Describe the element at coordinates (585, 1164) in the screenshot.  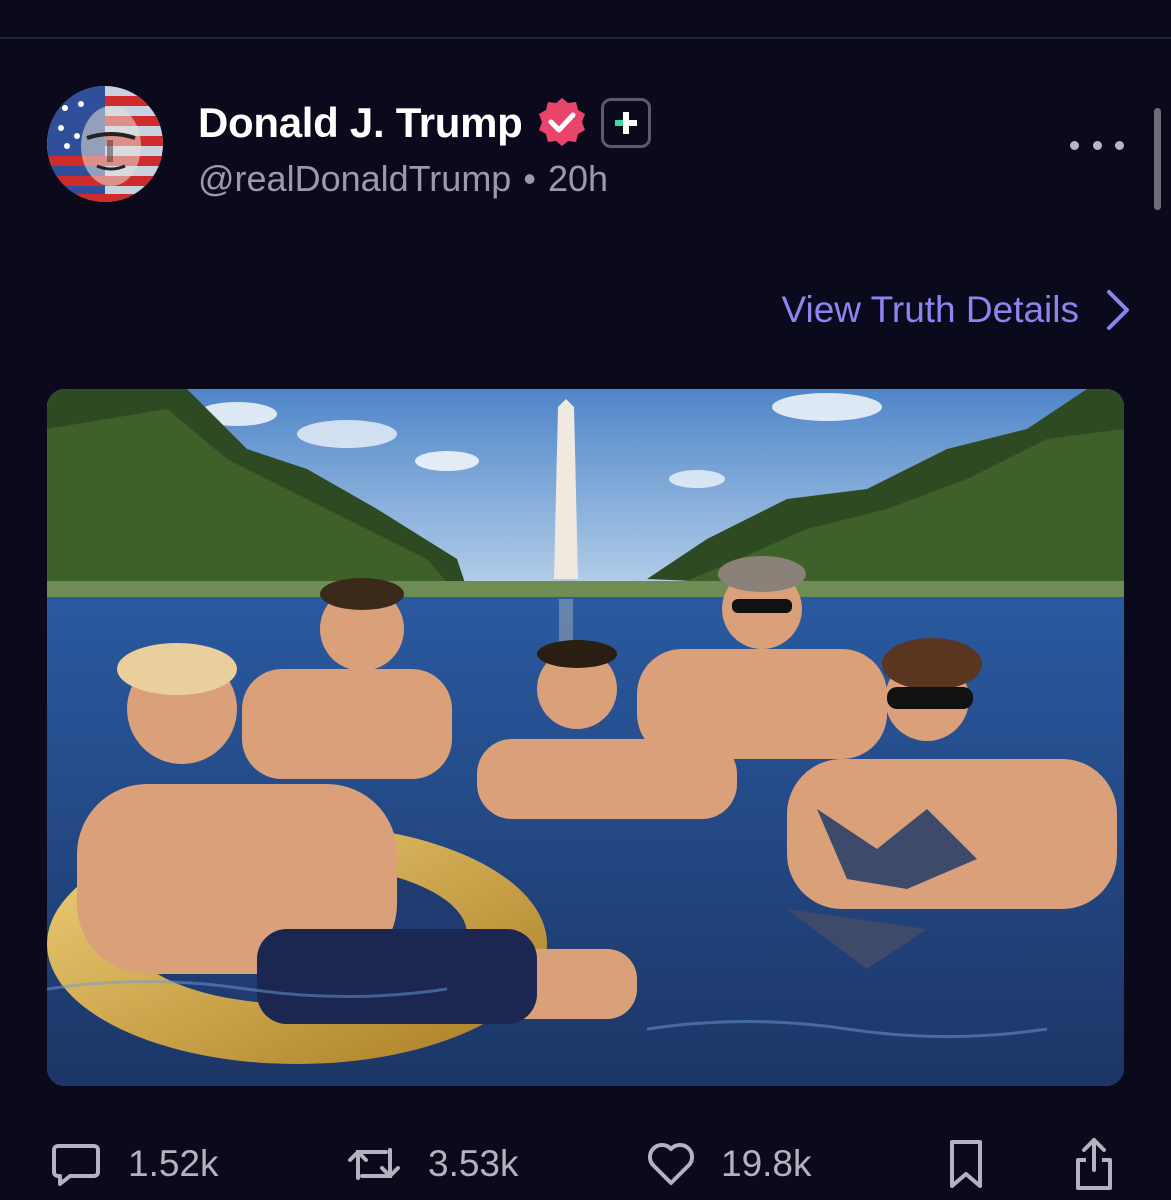
I see `post-actions-bar: 1.52k 3.53k 19.8k` at that location.